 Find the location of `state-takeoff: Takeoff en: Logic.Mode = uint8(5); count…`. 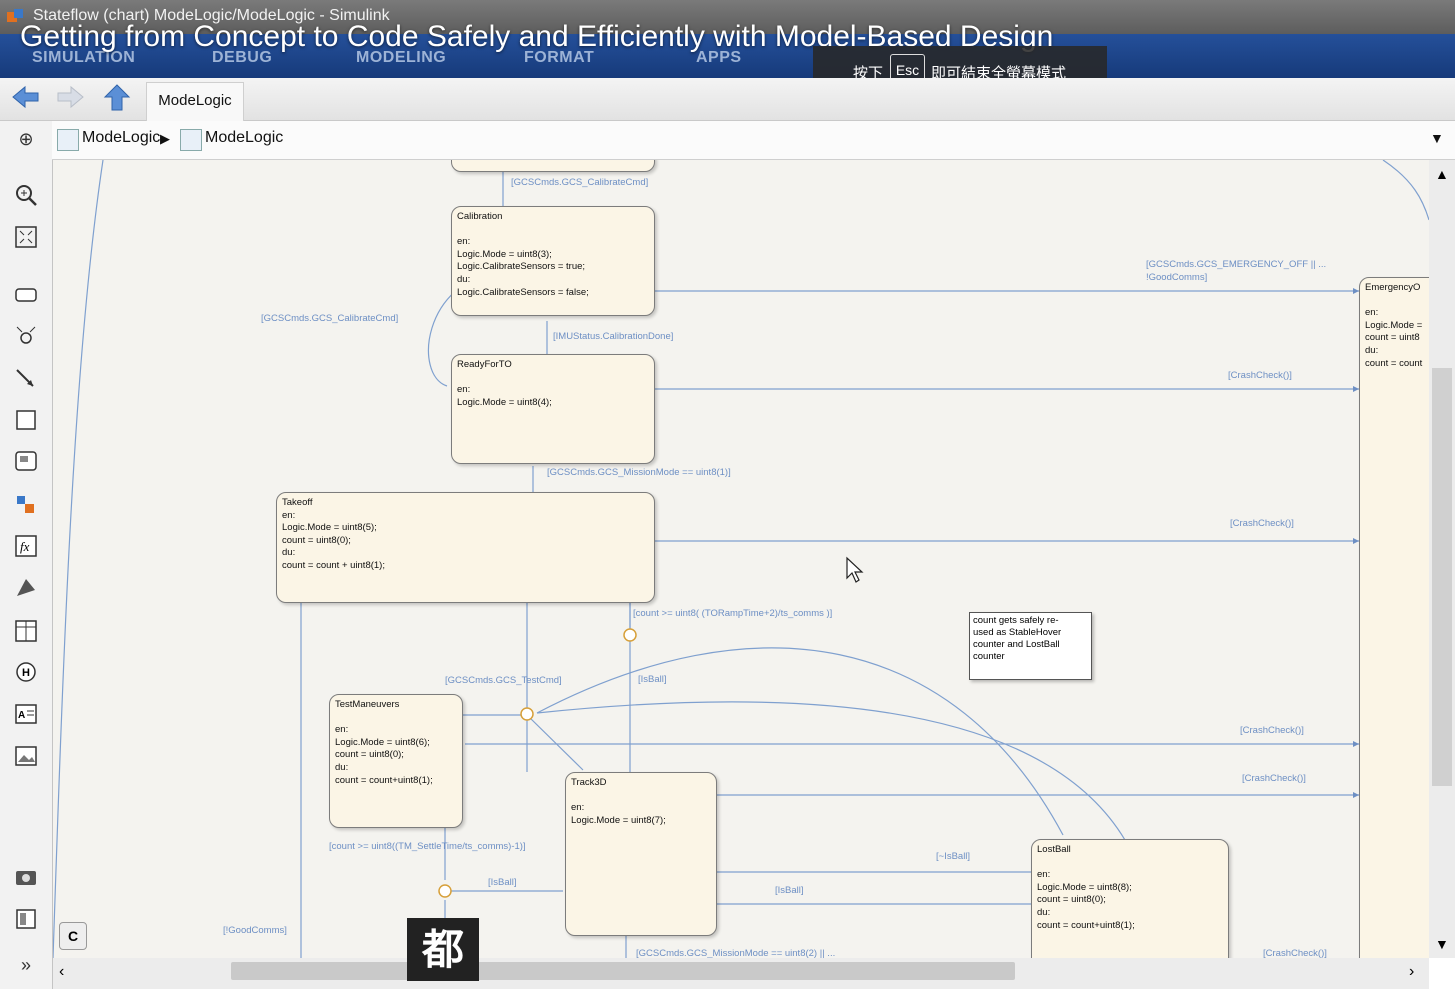

state-takeoff: Takeoff en: Logic.Mode = uint8(5); count… is located at coordinates (465, 547).